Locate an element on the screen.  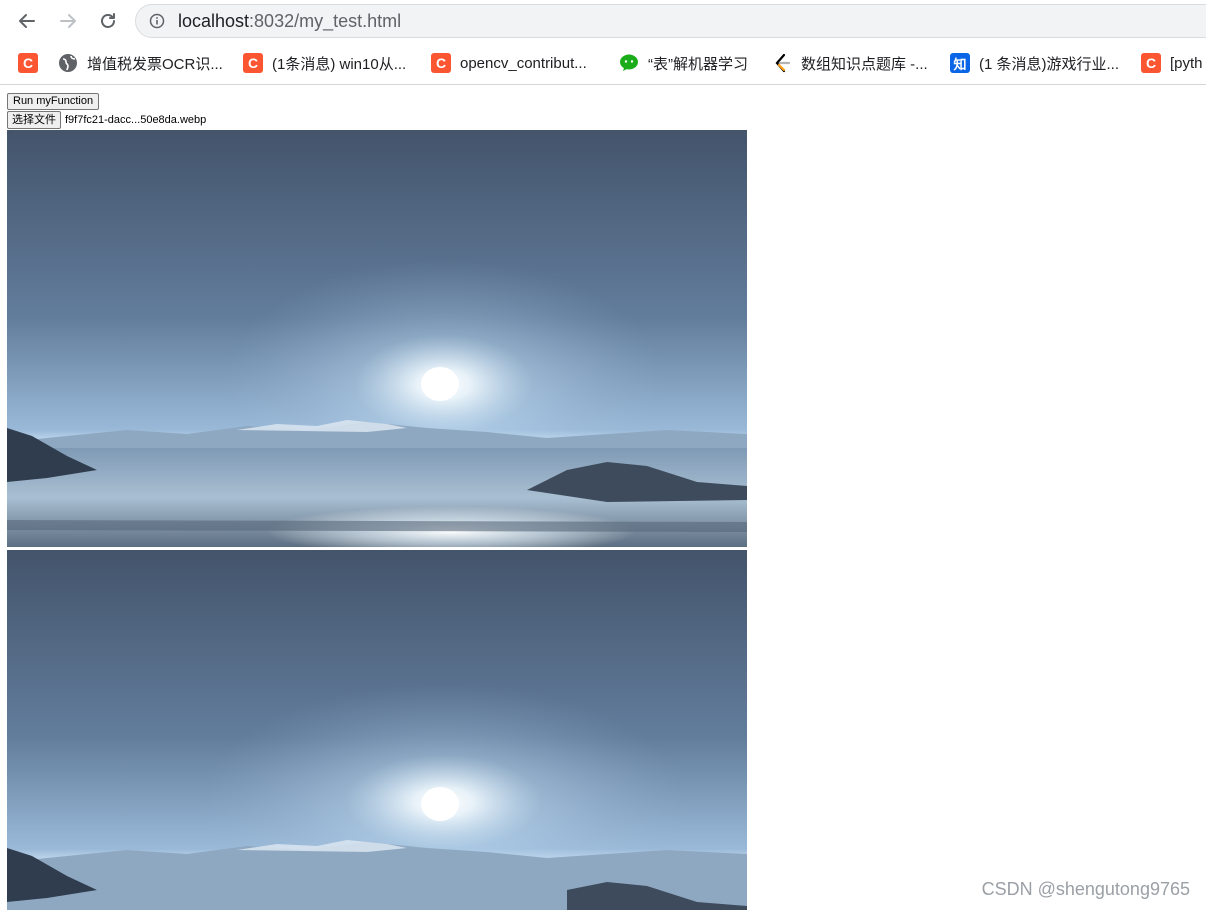
back-button is located at coordinates (27, 21).